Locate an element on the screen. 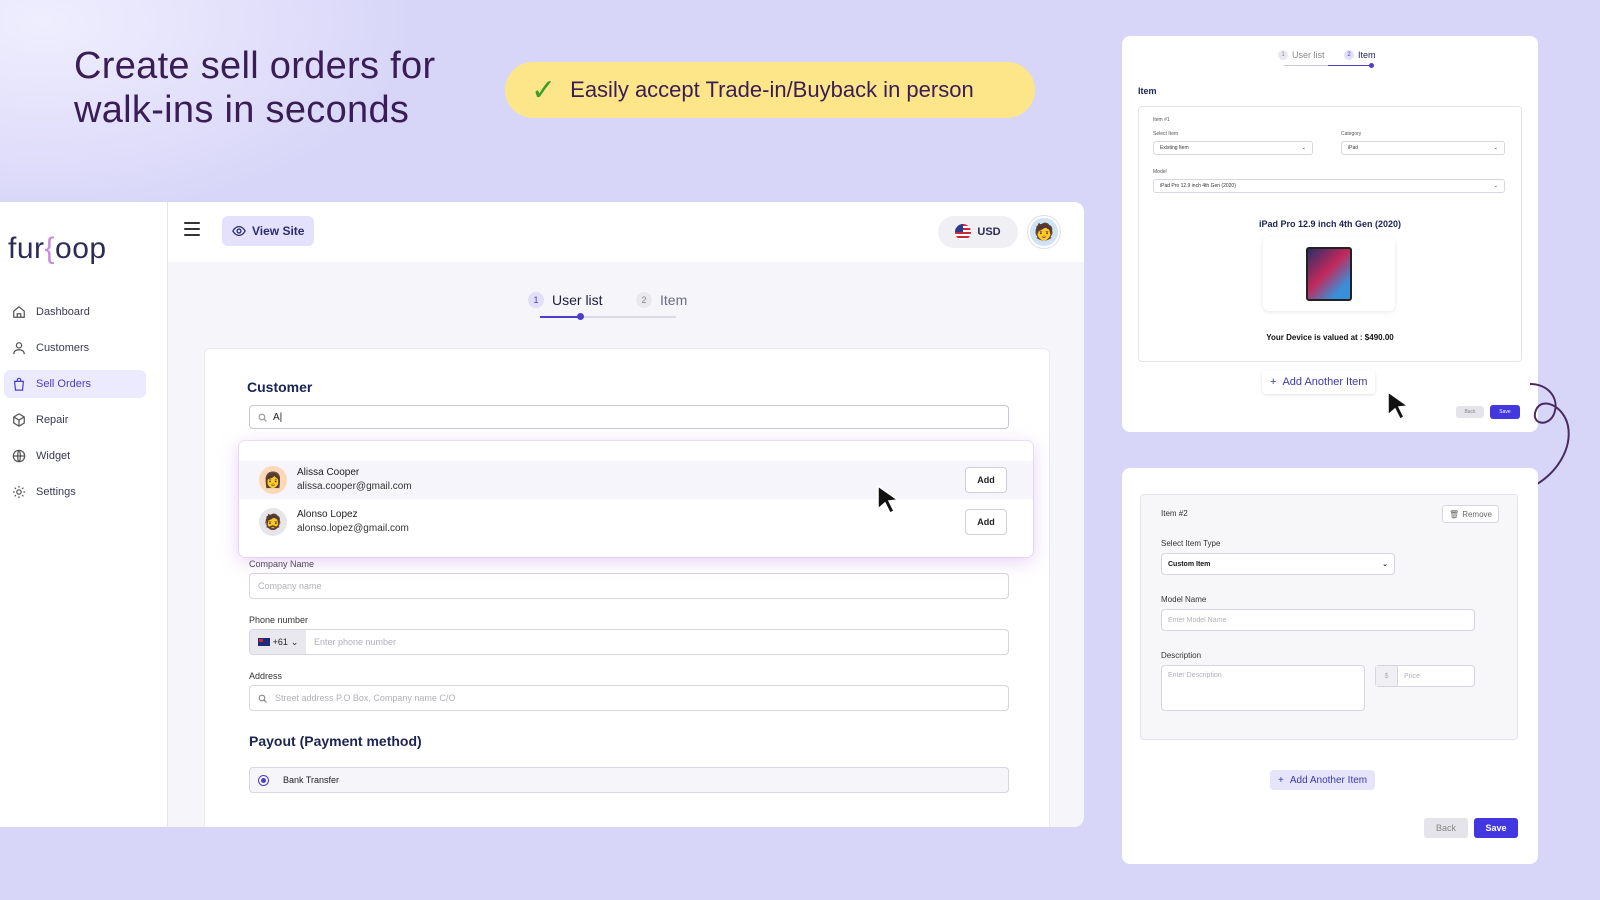 The height and width of the screenshot is (900, 1600). bag-icon is located at coordinates (19, 384).